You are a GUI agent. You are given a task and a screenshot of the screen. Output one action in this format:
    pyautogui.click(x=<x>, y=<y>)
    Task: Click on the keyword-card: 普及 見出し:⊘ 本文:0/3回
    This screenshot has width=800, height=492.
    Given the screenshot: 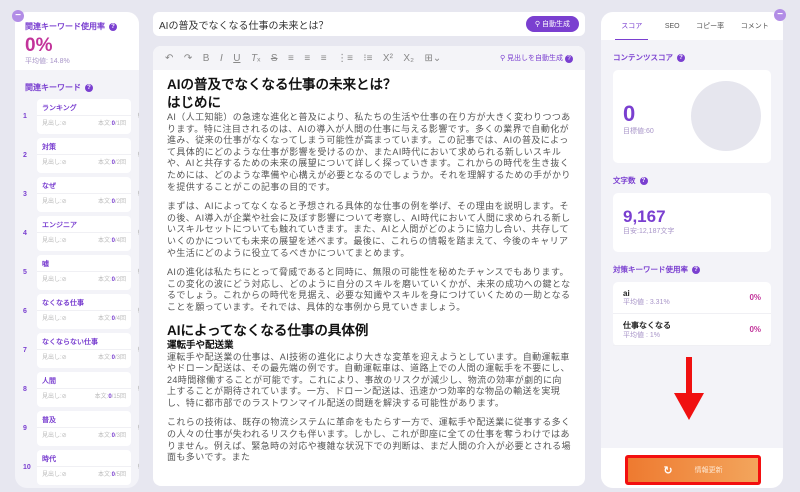 What is the action you would take?
    pyautogui.click(x=84, y=428)
    